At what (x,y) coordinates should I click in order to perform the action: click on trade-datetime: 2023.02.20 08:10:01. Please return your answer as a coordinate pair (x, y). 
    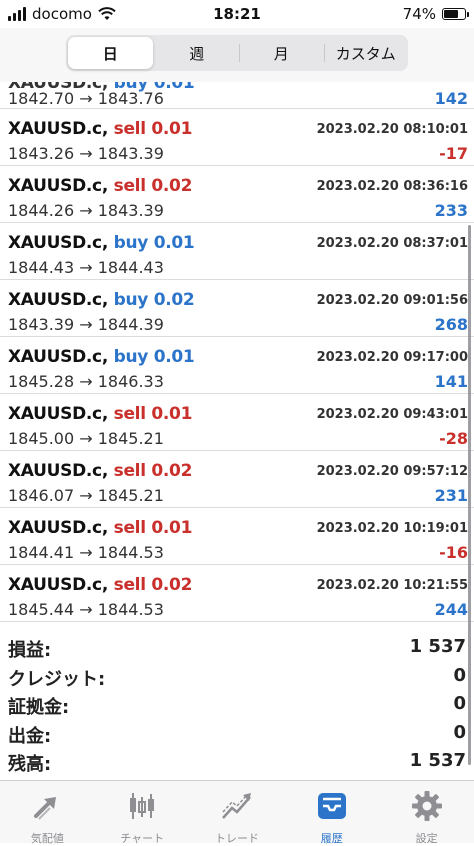
    Looking at the image, I should click on (392, 129).